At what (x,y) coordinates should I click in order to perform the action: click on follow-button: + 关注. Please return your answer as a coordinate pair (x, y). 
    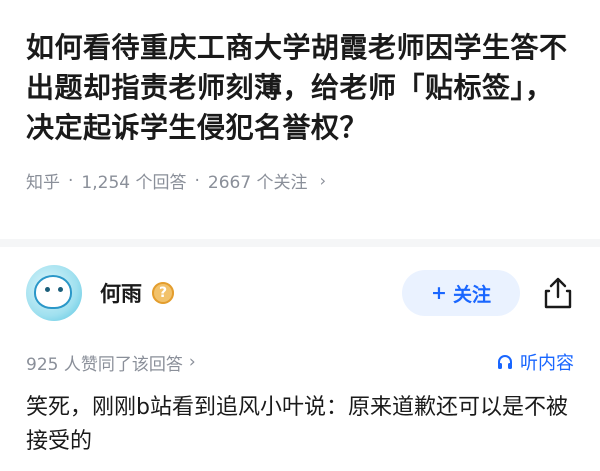
    Looking at the image, I should click on (461, 293).